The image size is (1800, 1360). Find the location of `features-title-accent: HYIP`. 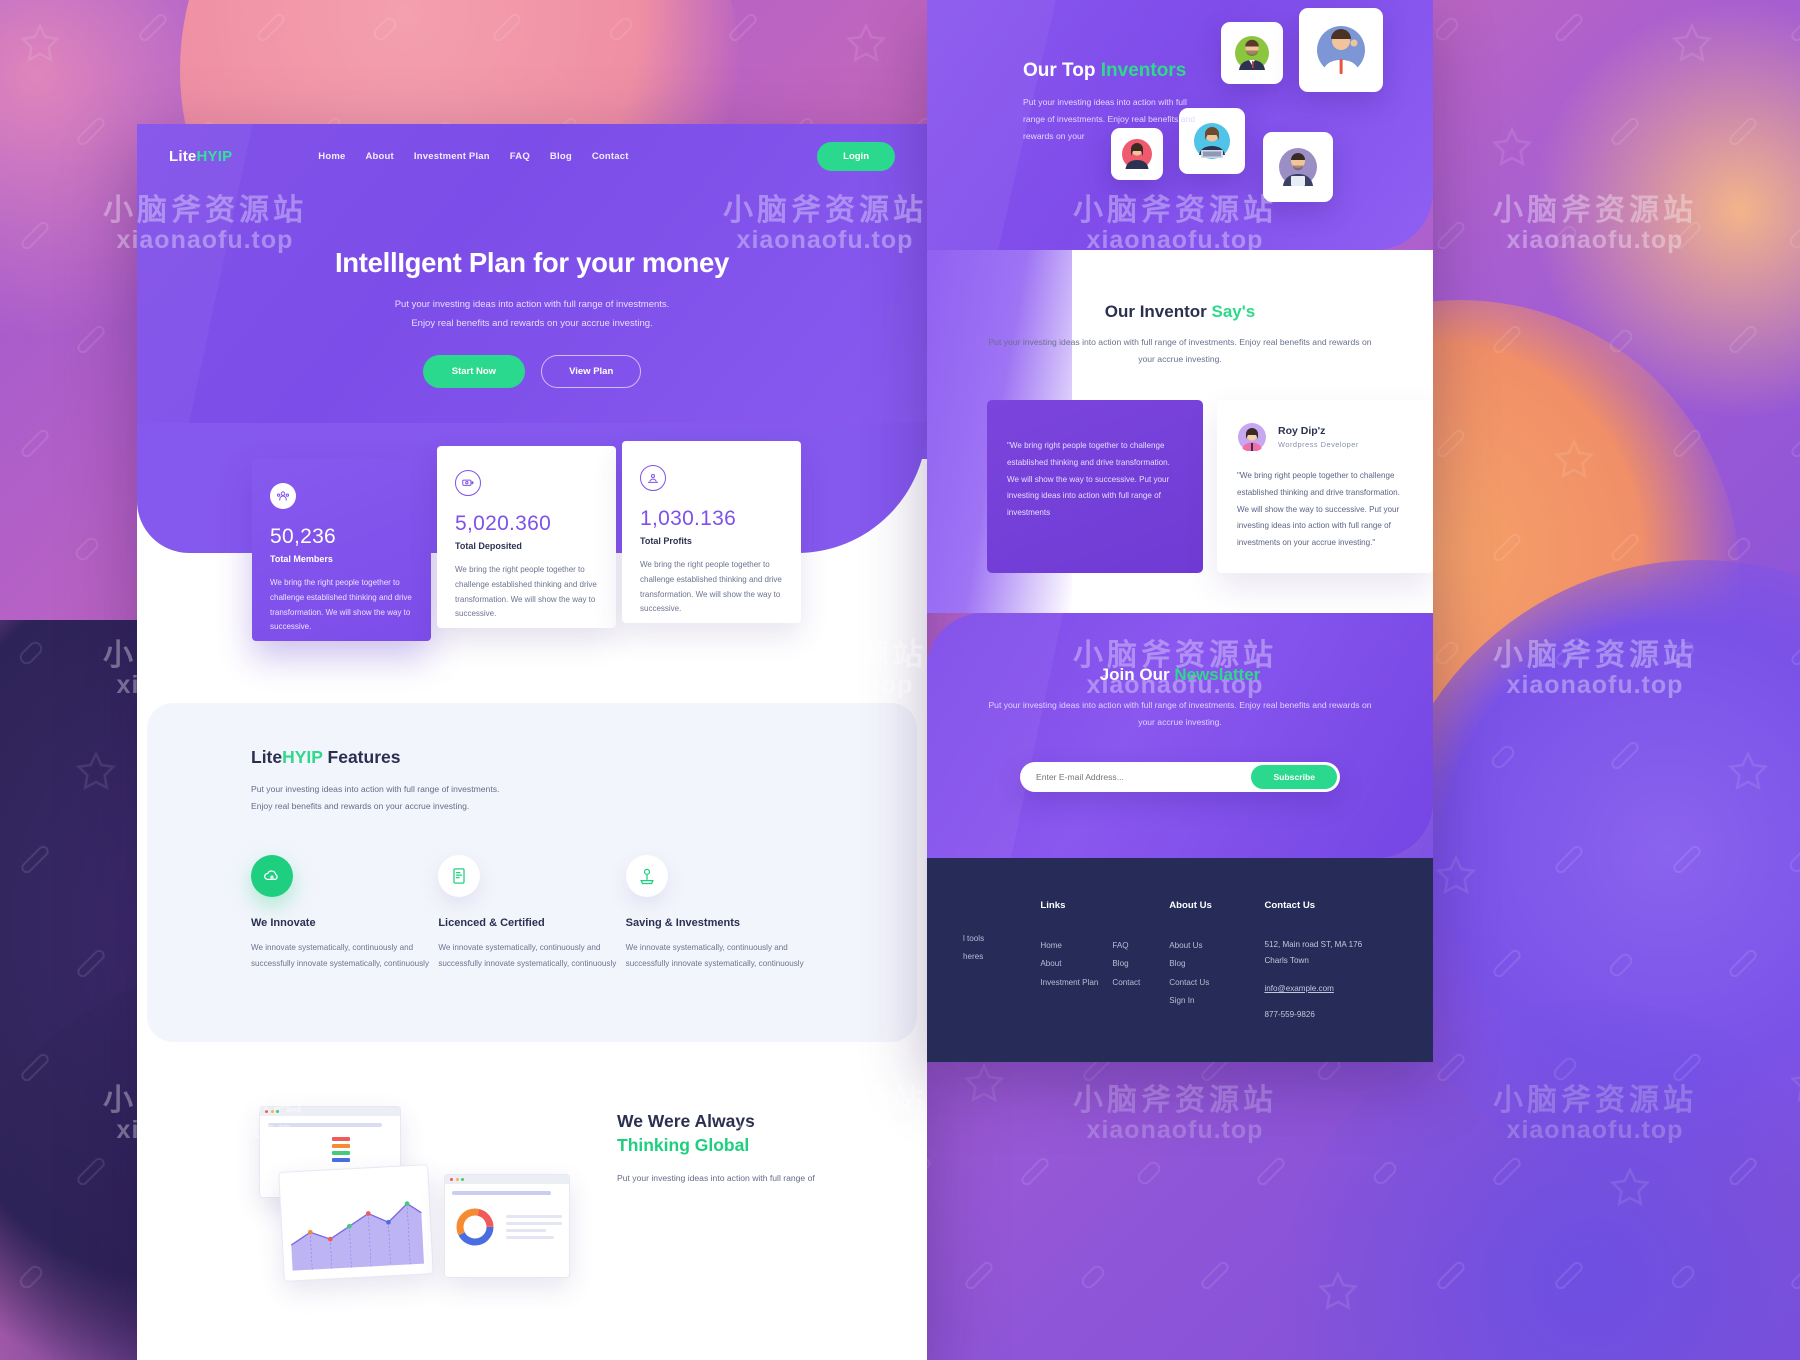

features-title-accent: HYIP is located at coordinates (302, 757).